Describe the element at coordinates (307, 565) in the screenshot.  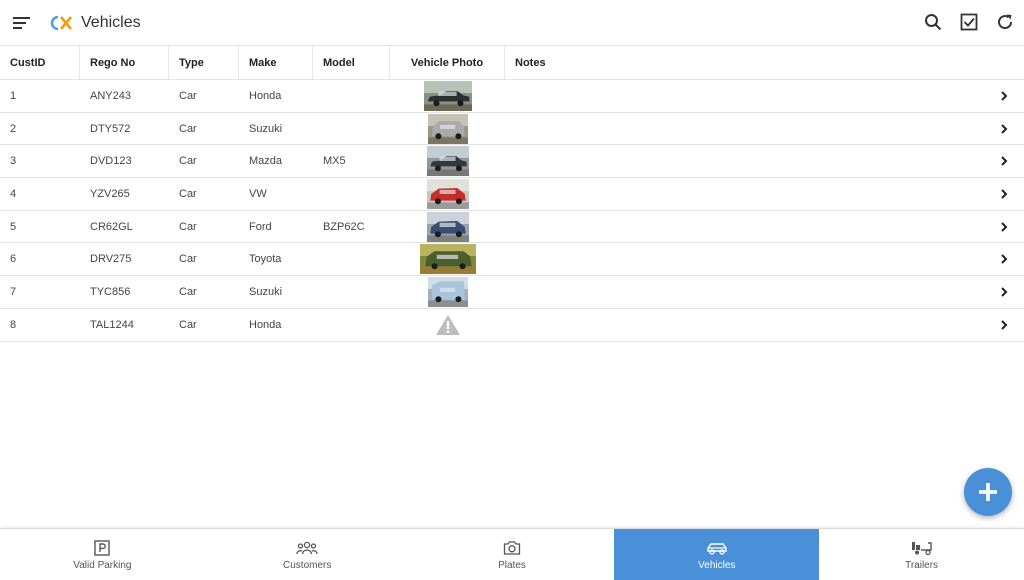
I see `nav-item-label: Customers` at that location.